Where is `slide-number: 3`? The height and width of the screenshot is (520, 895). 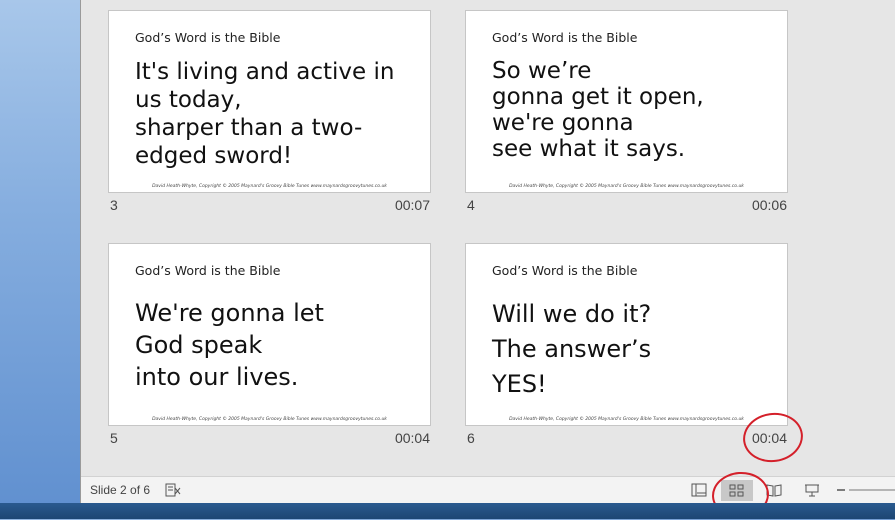 slide-number: 3 is located at coordinates (114, 205).